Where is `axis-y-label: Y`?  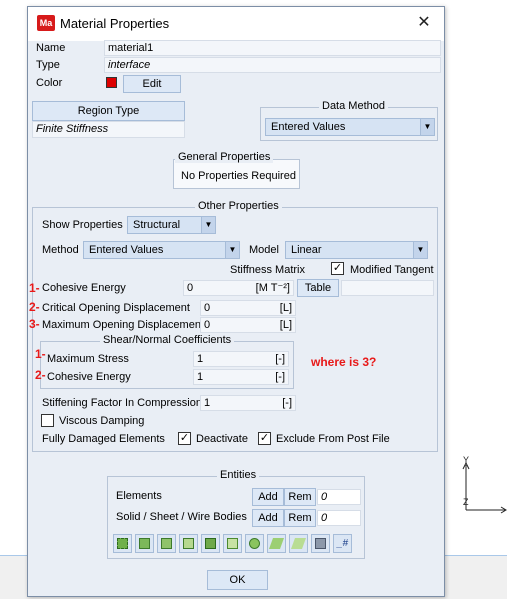
axis-y-label: Y is located at coordinates (466, 460).